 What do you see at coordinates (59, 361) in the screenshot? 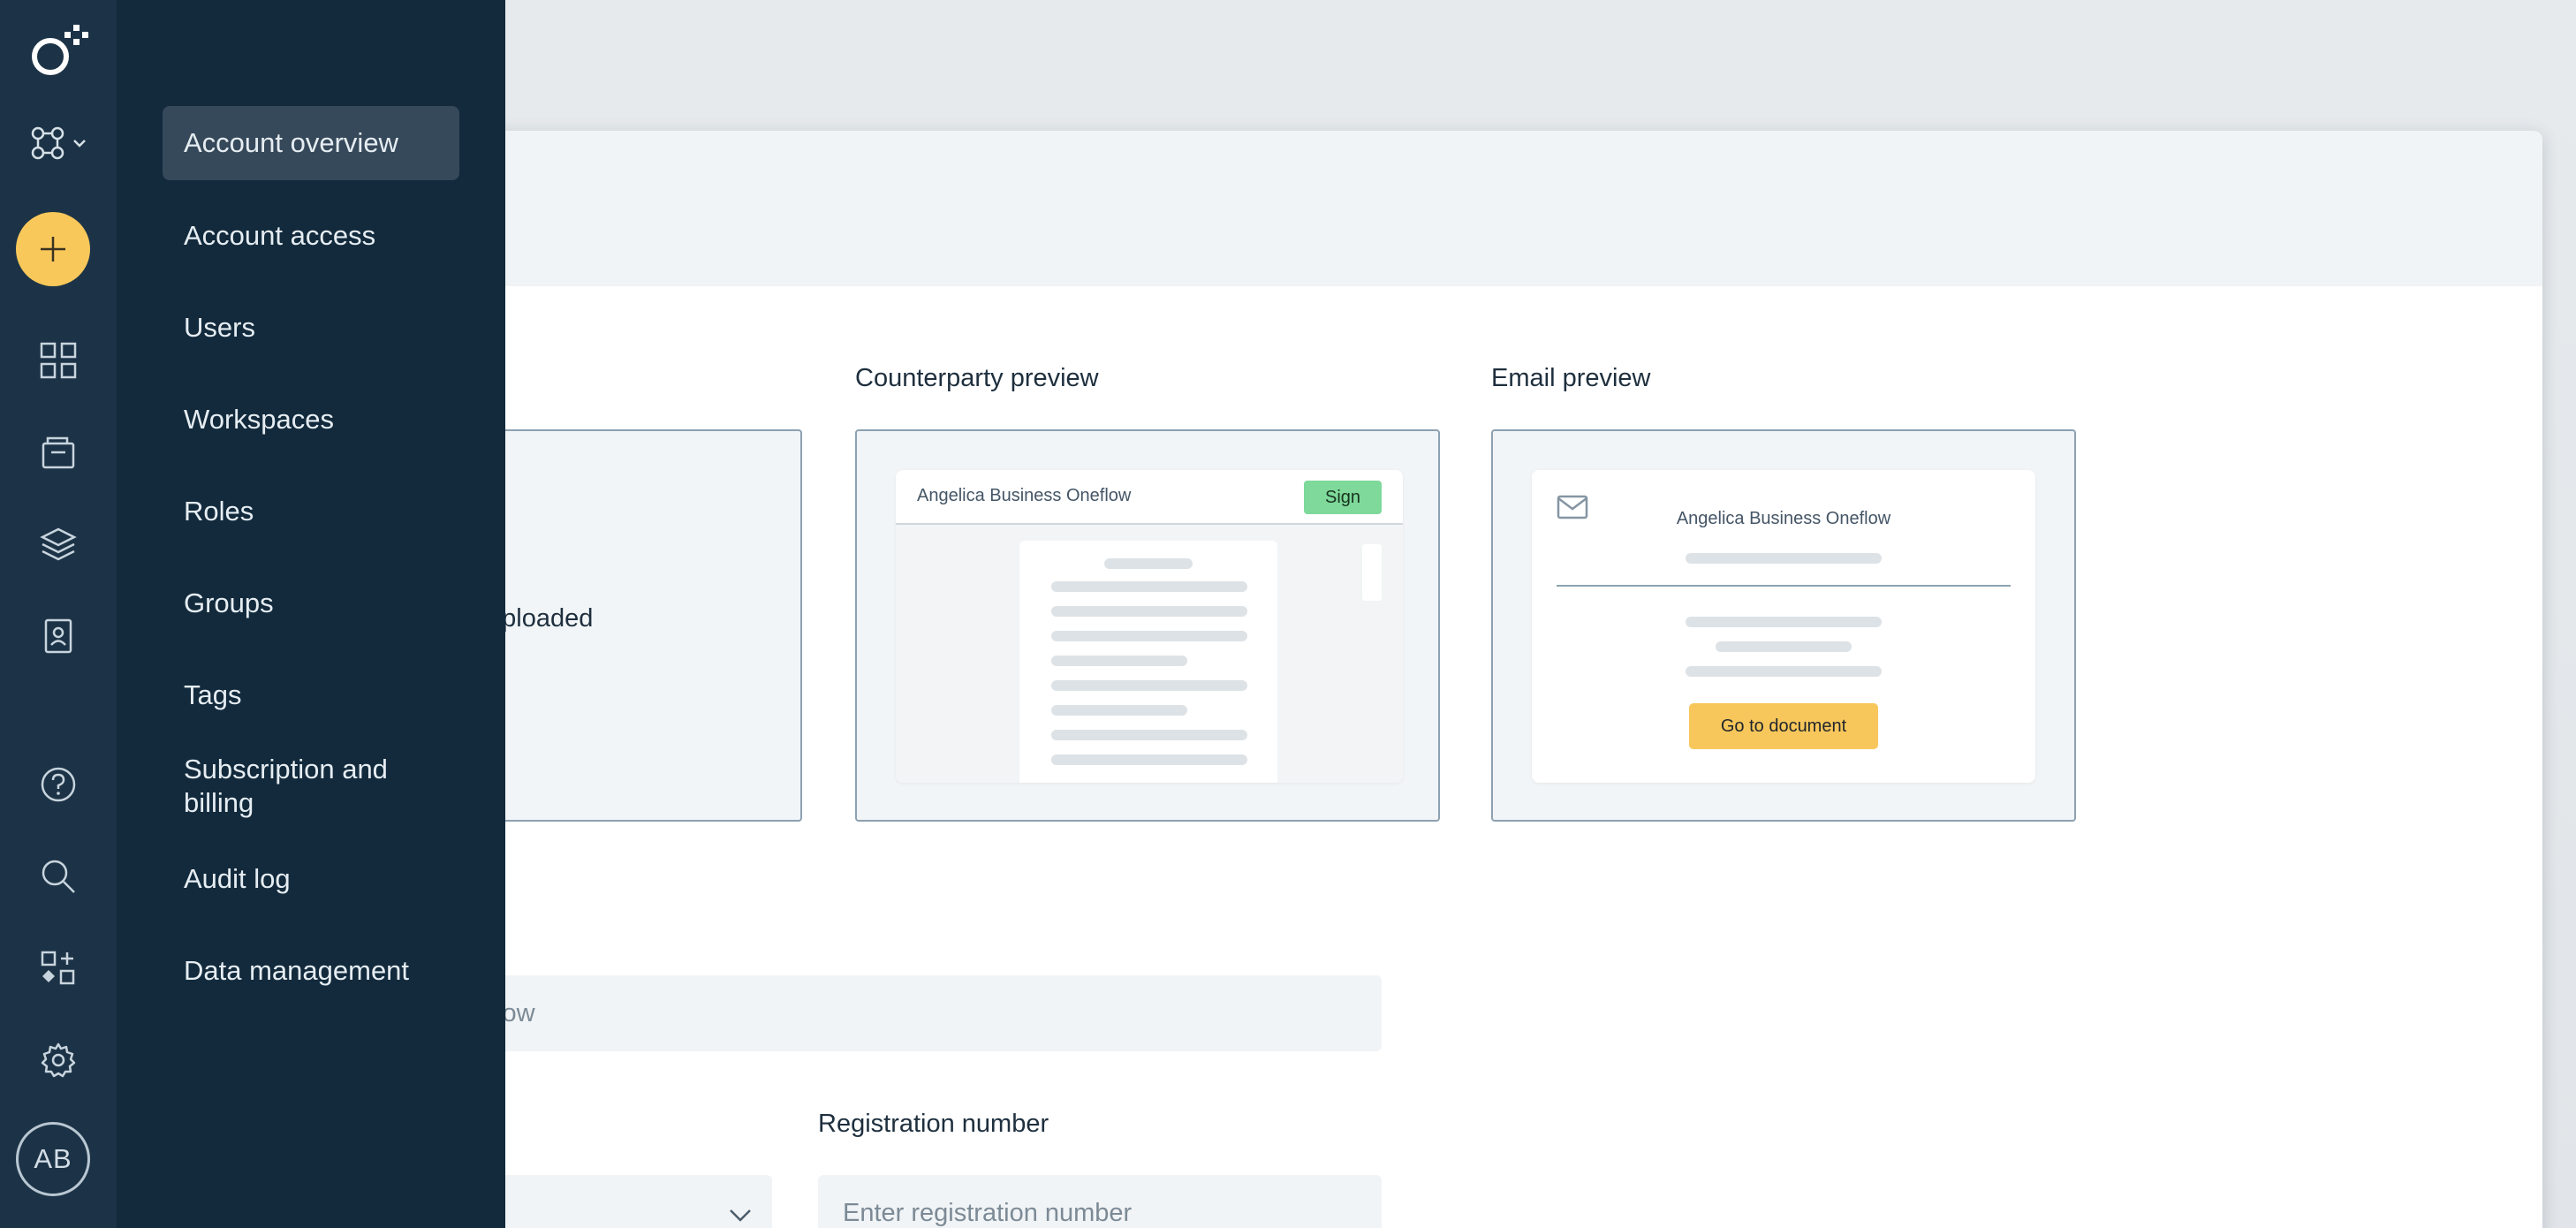
I see `dashboard-icon` at bounding box center [59, 361].